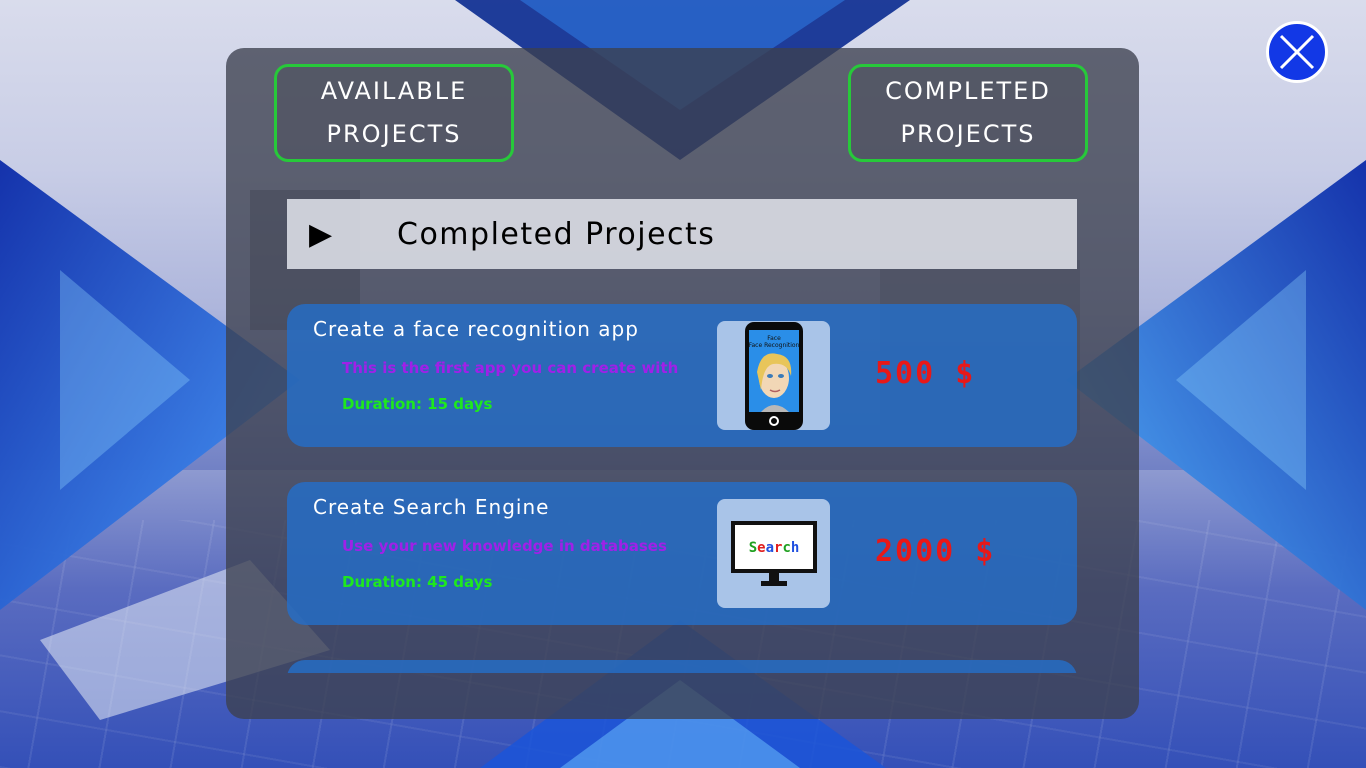 The height and width of the screenshot is (768, 1366). I want to click on tab-available-line2: PROJECTS, so click(394, 134).